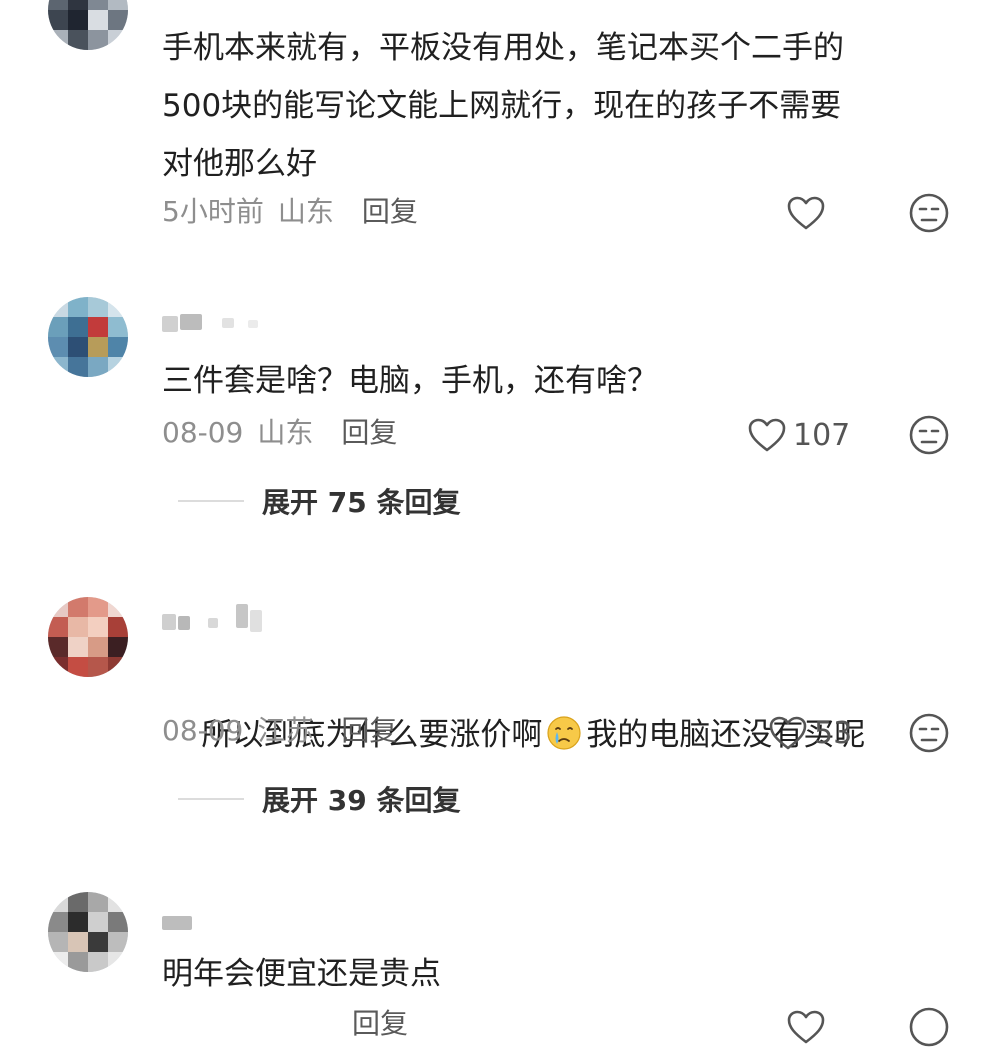 The height and width of the screenshot is (1049, 990). What do you see at coordinates (285, 1024) in the screenshot?
I see `comment-meta: 回复` at bounding box center [285, 1024].